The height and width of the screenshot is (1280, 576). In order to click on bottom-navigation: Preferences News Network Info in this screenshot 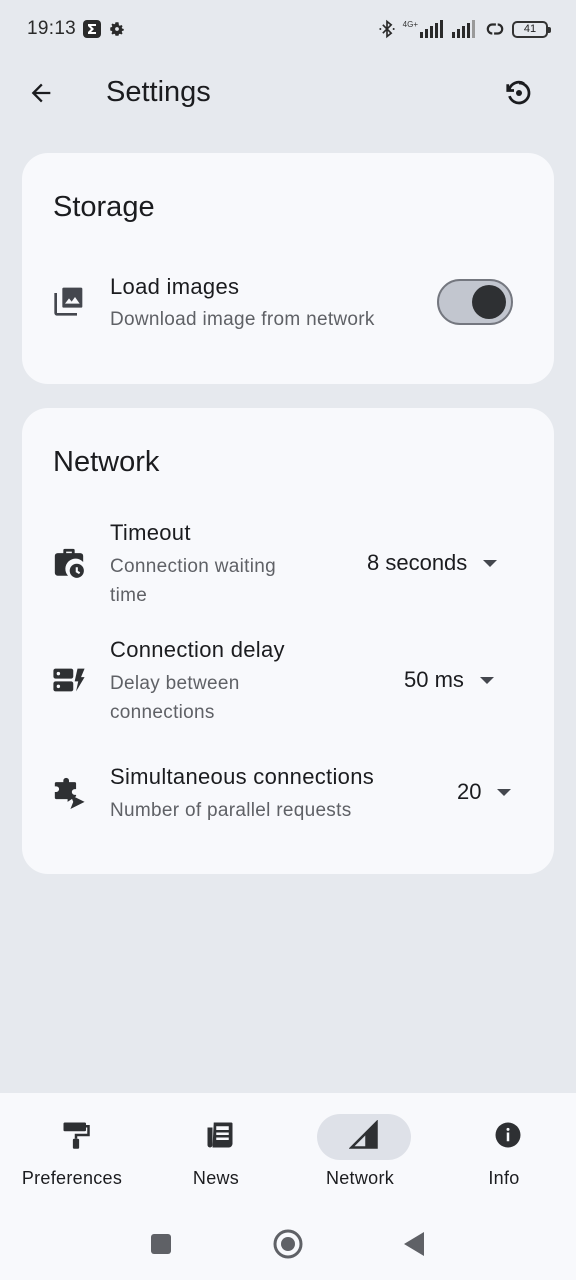, I will do `click(288, 1153)`.